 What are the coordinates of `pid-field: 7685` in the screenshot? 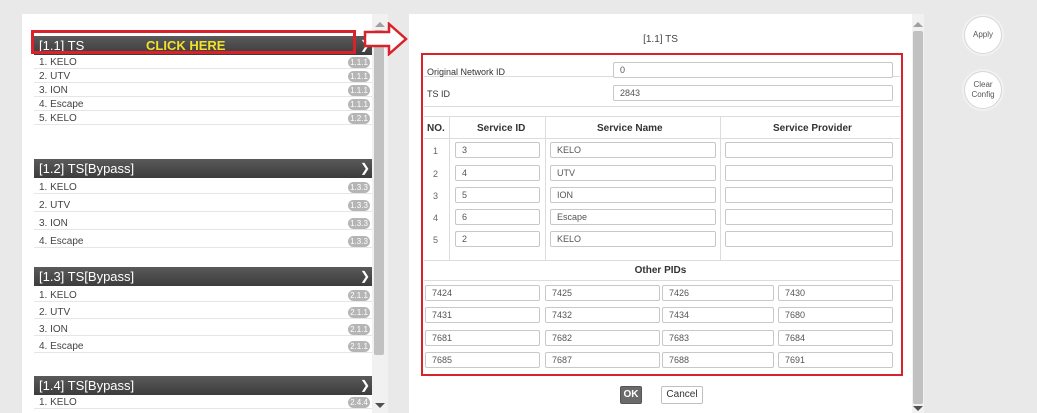 It's located at (482, 360).